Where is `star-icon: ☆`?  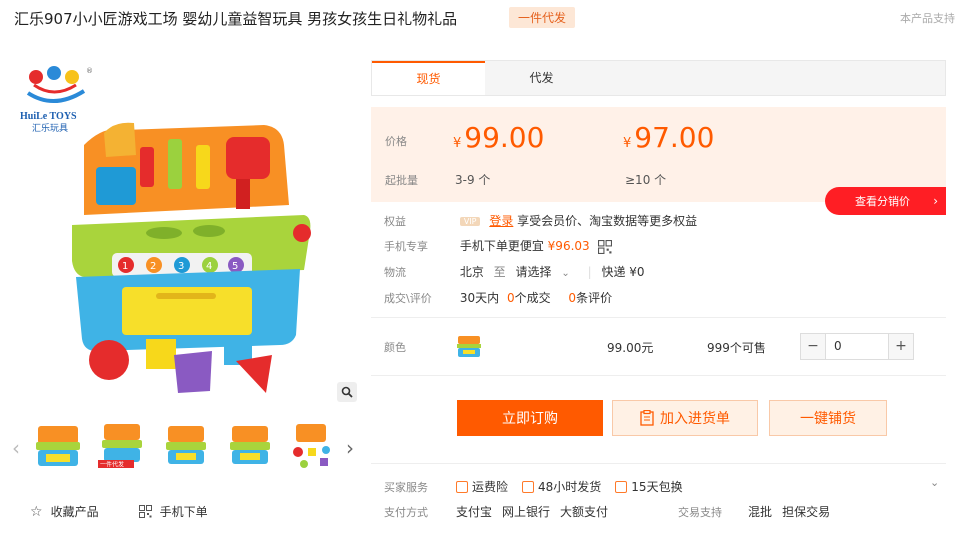 star-icon: ☆ is located at coordinates (36, 511).